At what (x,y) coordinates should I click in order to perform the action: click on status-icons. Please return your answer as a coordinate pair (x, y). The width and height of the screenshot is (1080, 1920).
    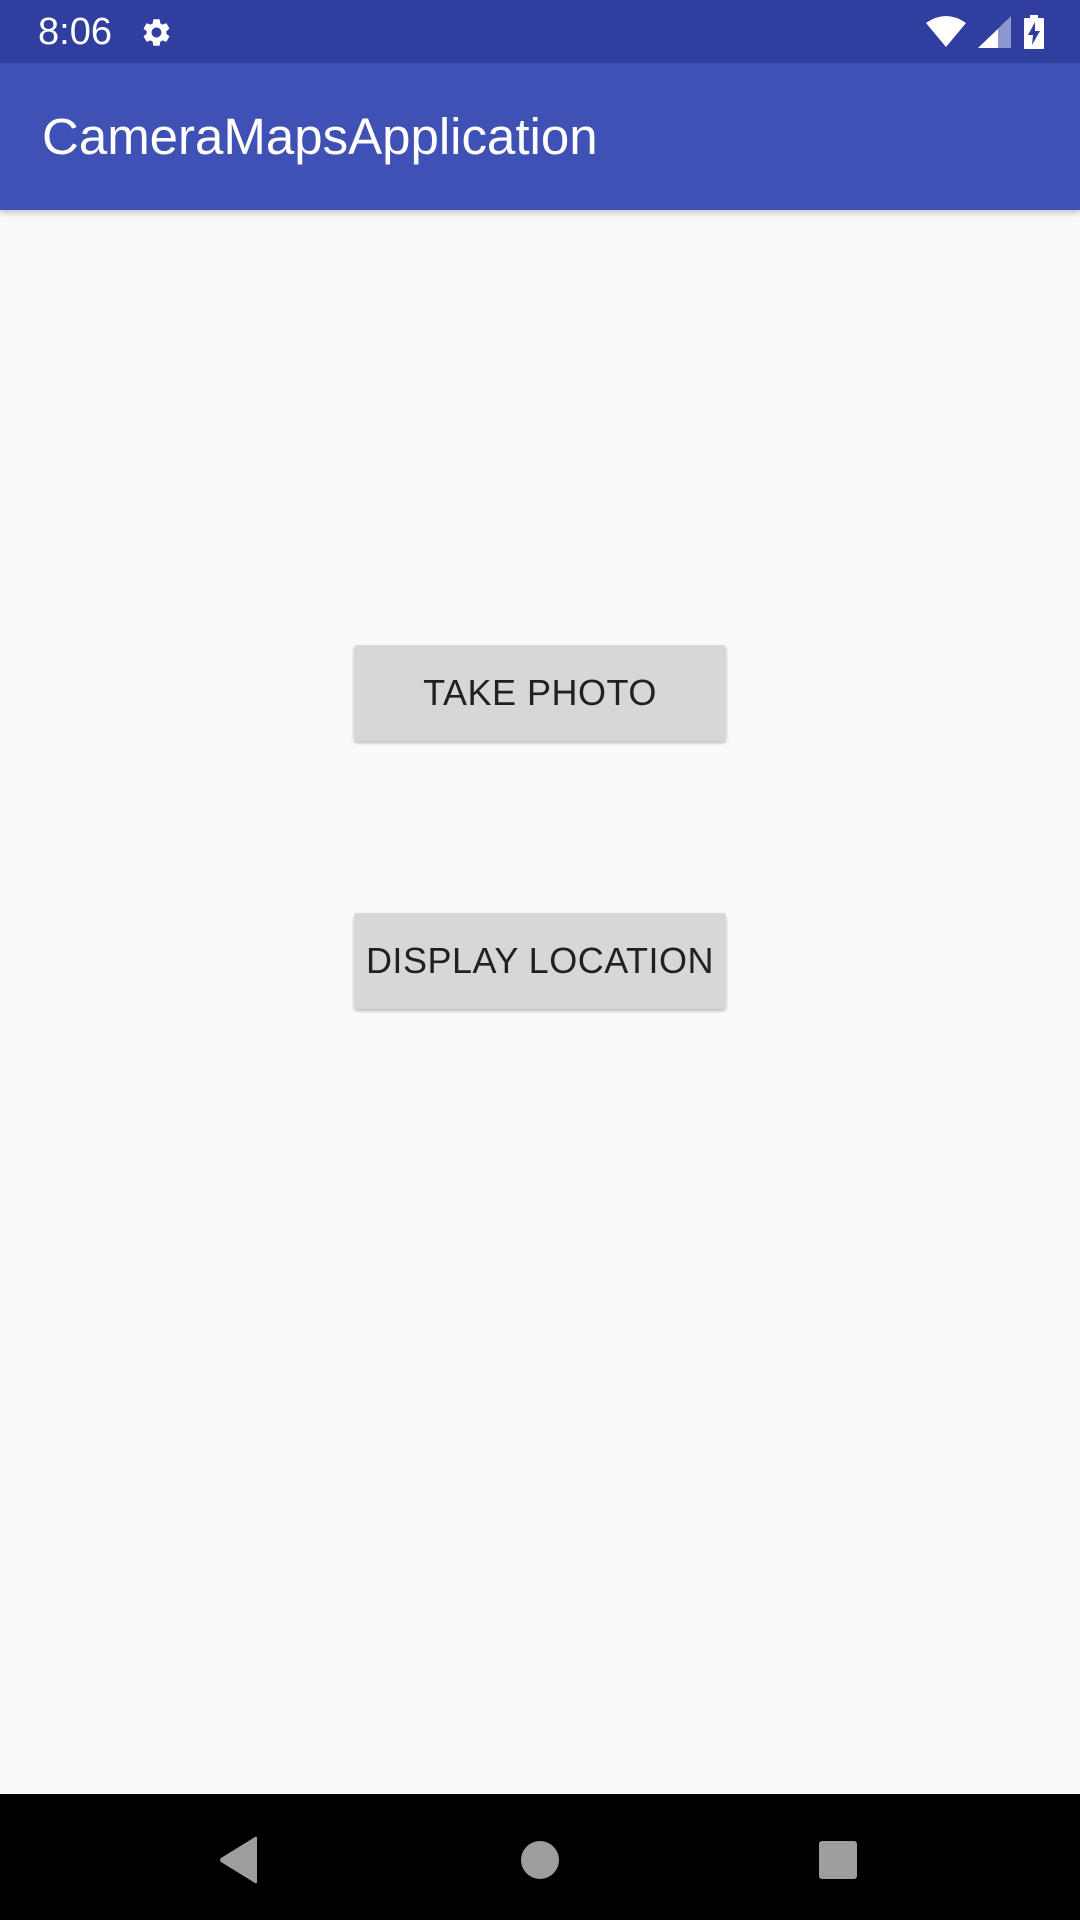
    Looking at the image, I should click on (985, 32).